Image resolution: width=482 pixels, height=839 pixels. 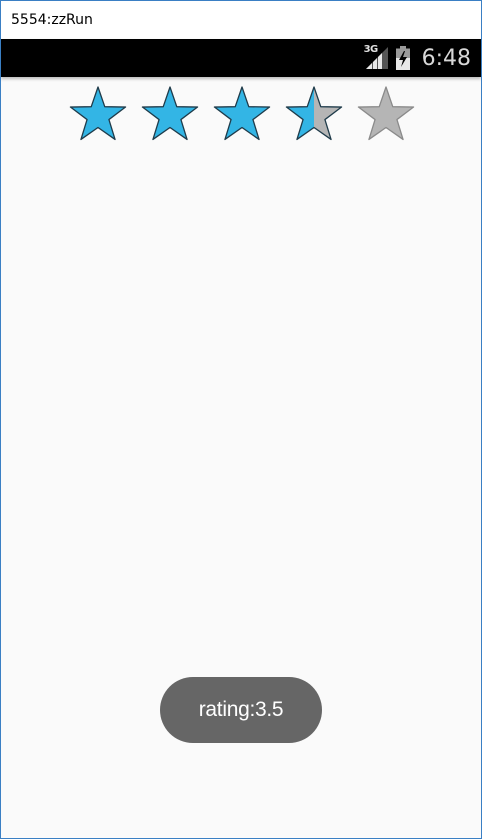 I want to click on signal-icon: 3G, so click(x=376, y=57).